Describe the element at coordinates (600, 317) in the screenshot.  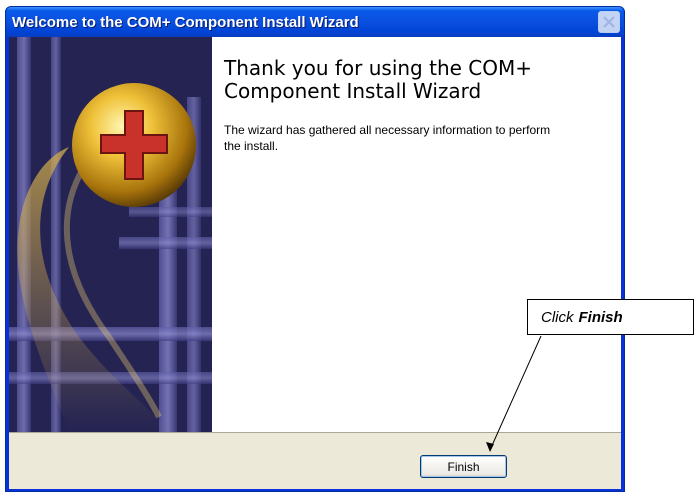
I see `callout-emphasis: Finish` at that location.